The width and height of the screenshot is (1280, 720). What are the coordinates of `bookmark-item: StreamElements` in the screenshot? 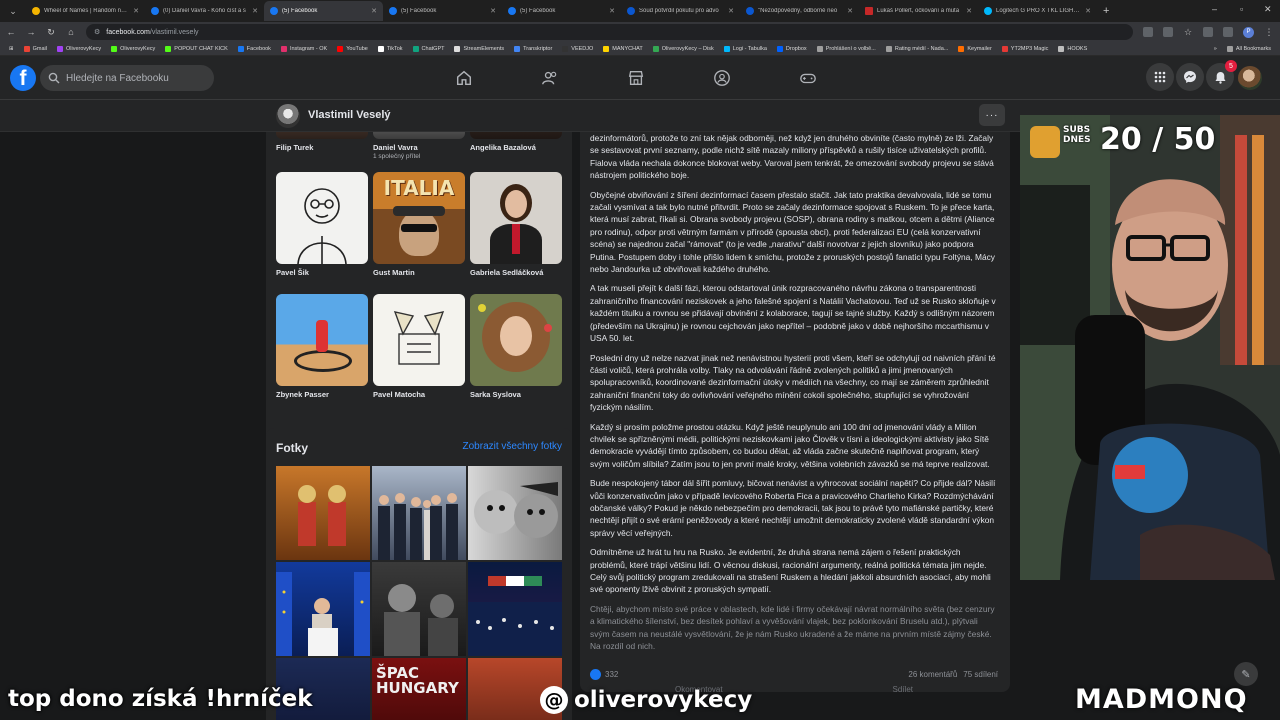 It's located at (479, 48).